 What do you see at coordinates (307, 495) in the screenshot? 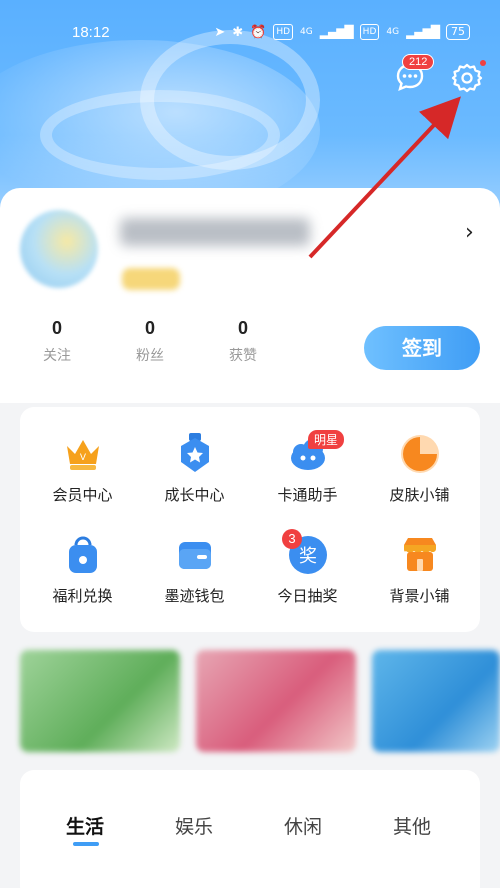
I see `service-label: 卡通助手` at bounding box center [307, 495].